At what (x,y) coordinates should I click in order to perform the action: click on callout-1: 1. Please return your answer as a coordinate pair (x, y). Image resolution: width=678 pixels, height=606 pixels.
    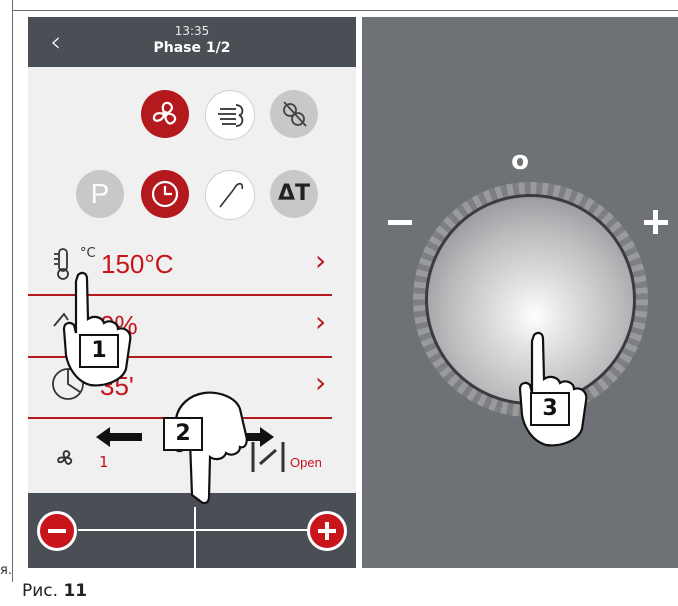
    Looking at the image, I should click on (99, 351).